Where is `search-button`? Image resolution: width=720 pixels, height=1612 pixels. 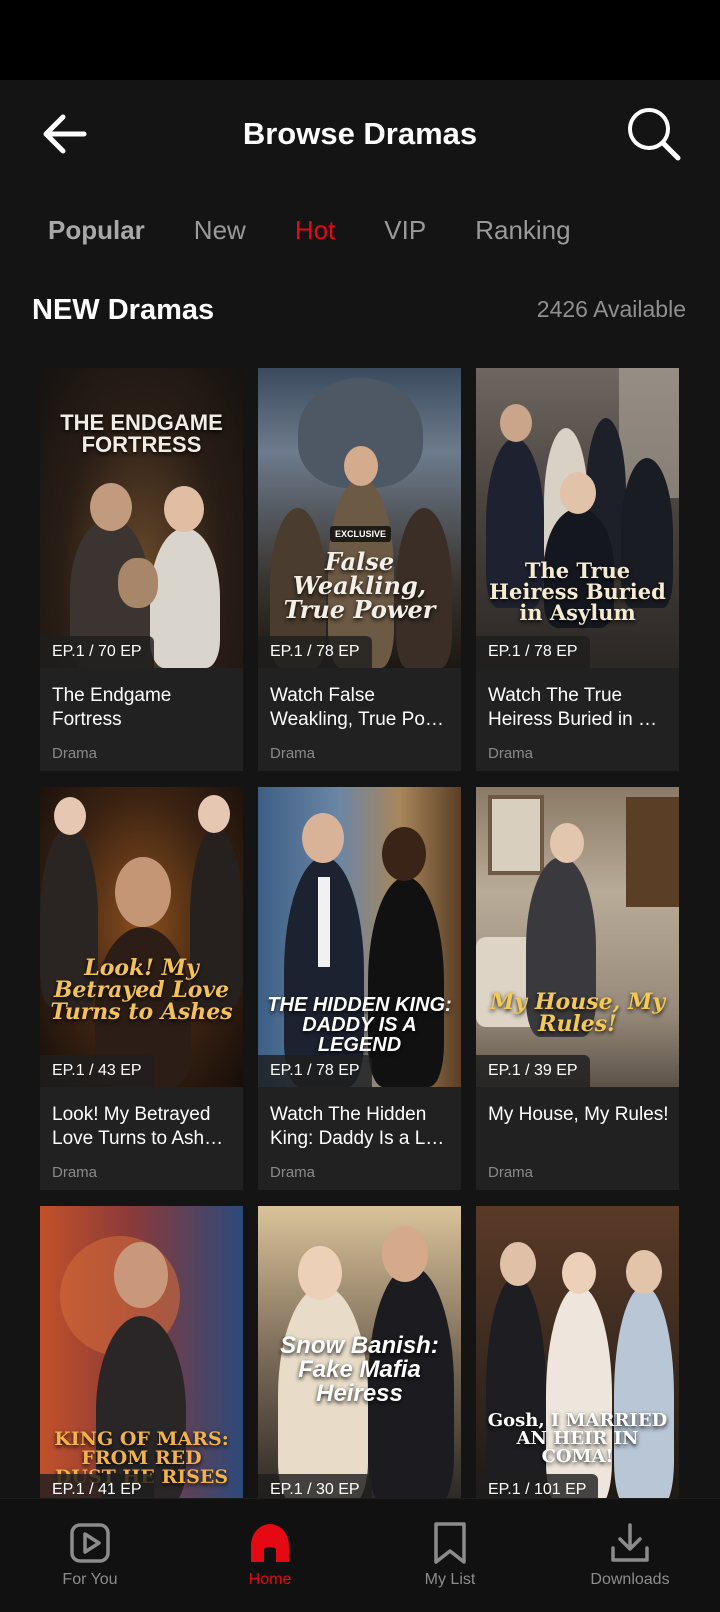 search-button is located at coordinates (654, 134).